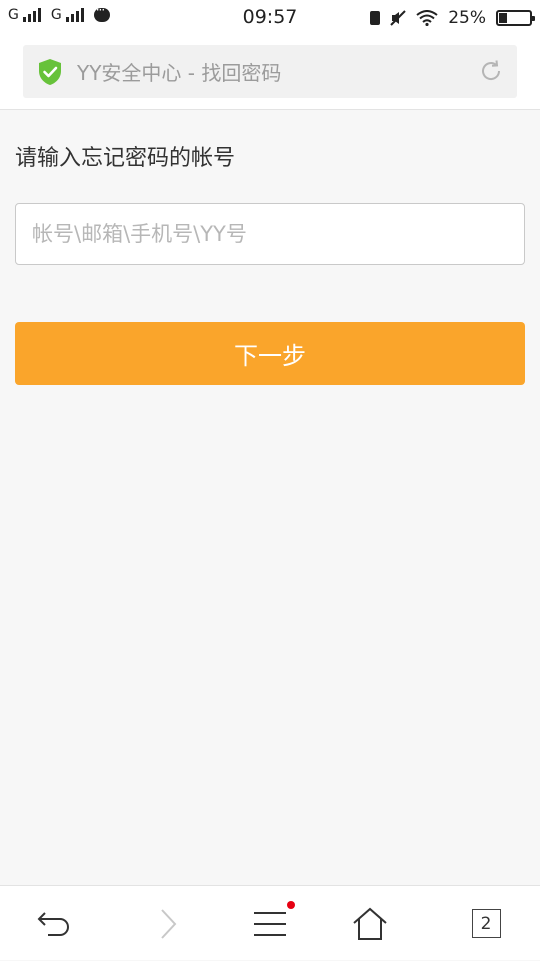 This screenshot has width=540, height=961. I want to click on battery-saver-icon, so click(375, 18).